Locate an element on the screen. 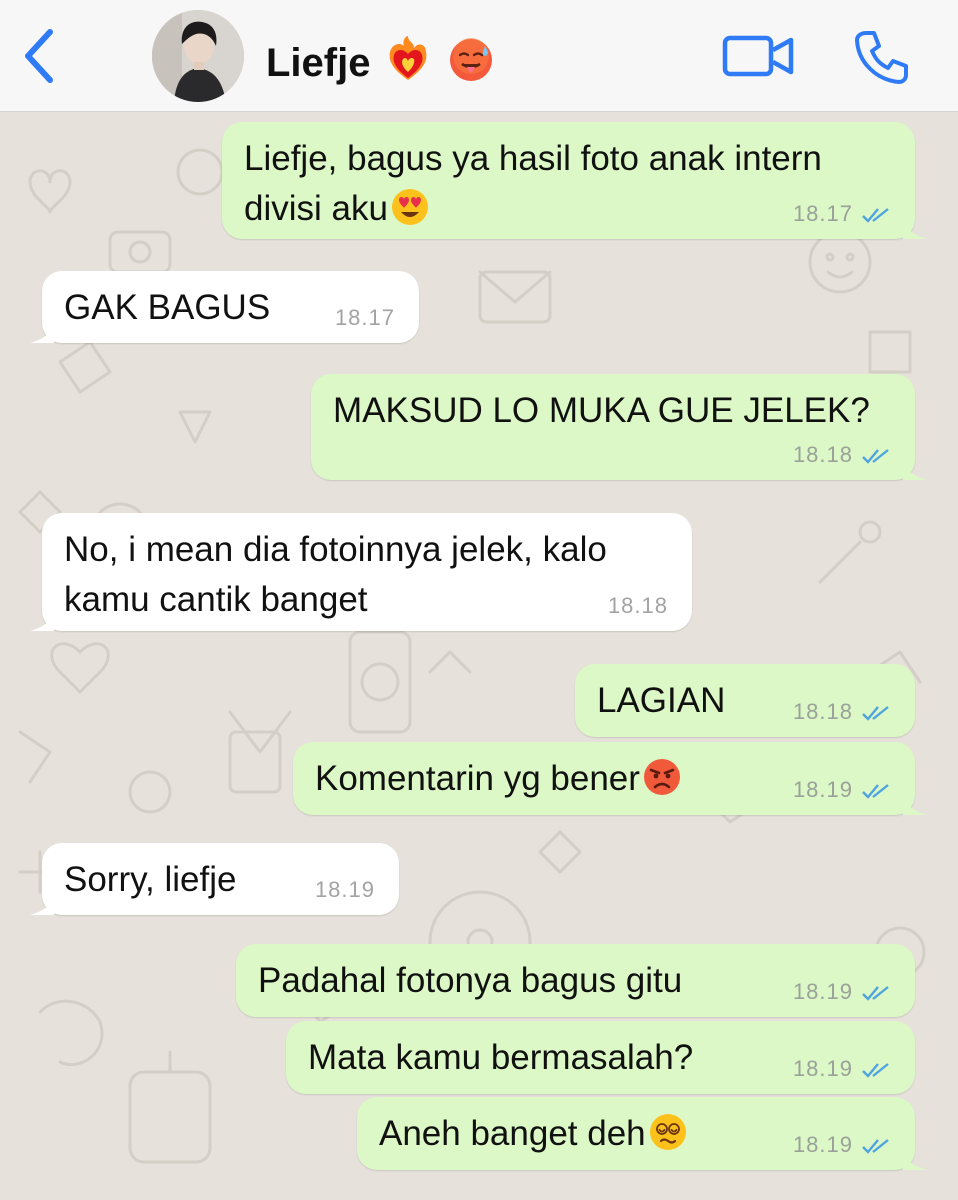 The image size is (958, 1200). message-text: LAGIAN is located at coordinates (661, 700).